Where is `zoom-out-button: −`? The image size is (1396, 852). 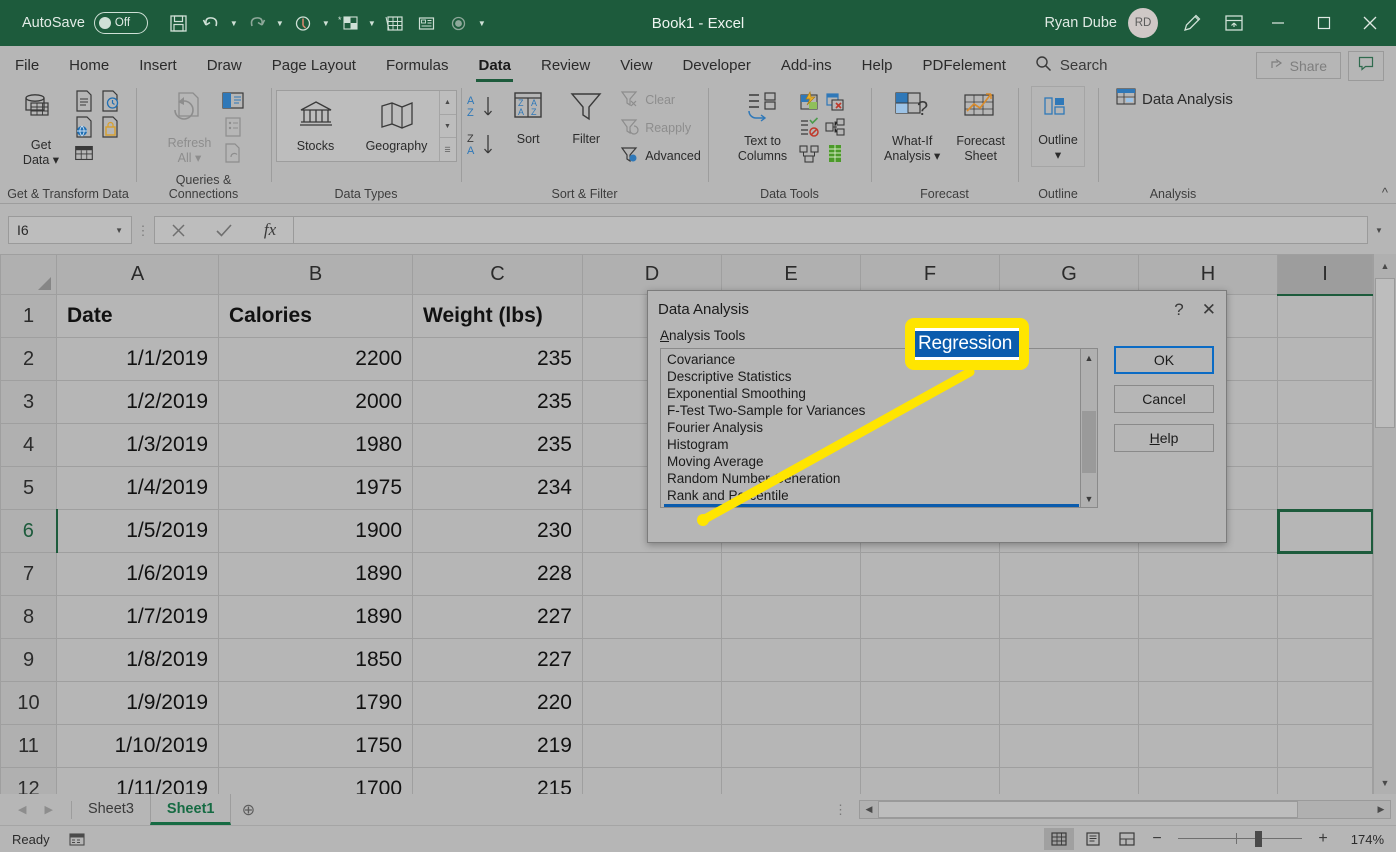
zoom-out-button: − is located at coordinates (1157, 839).